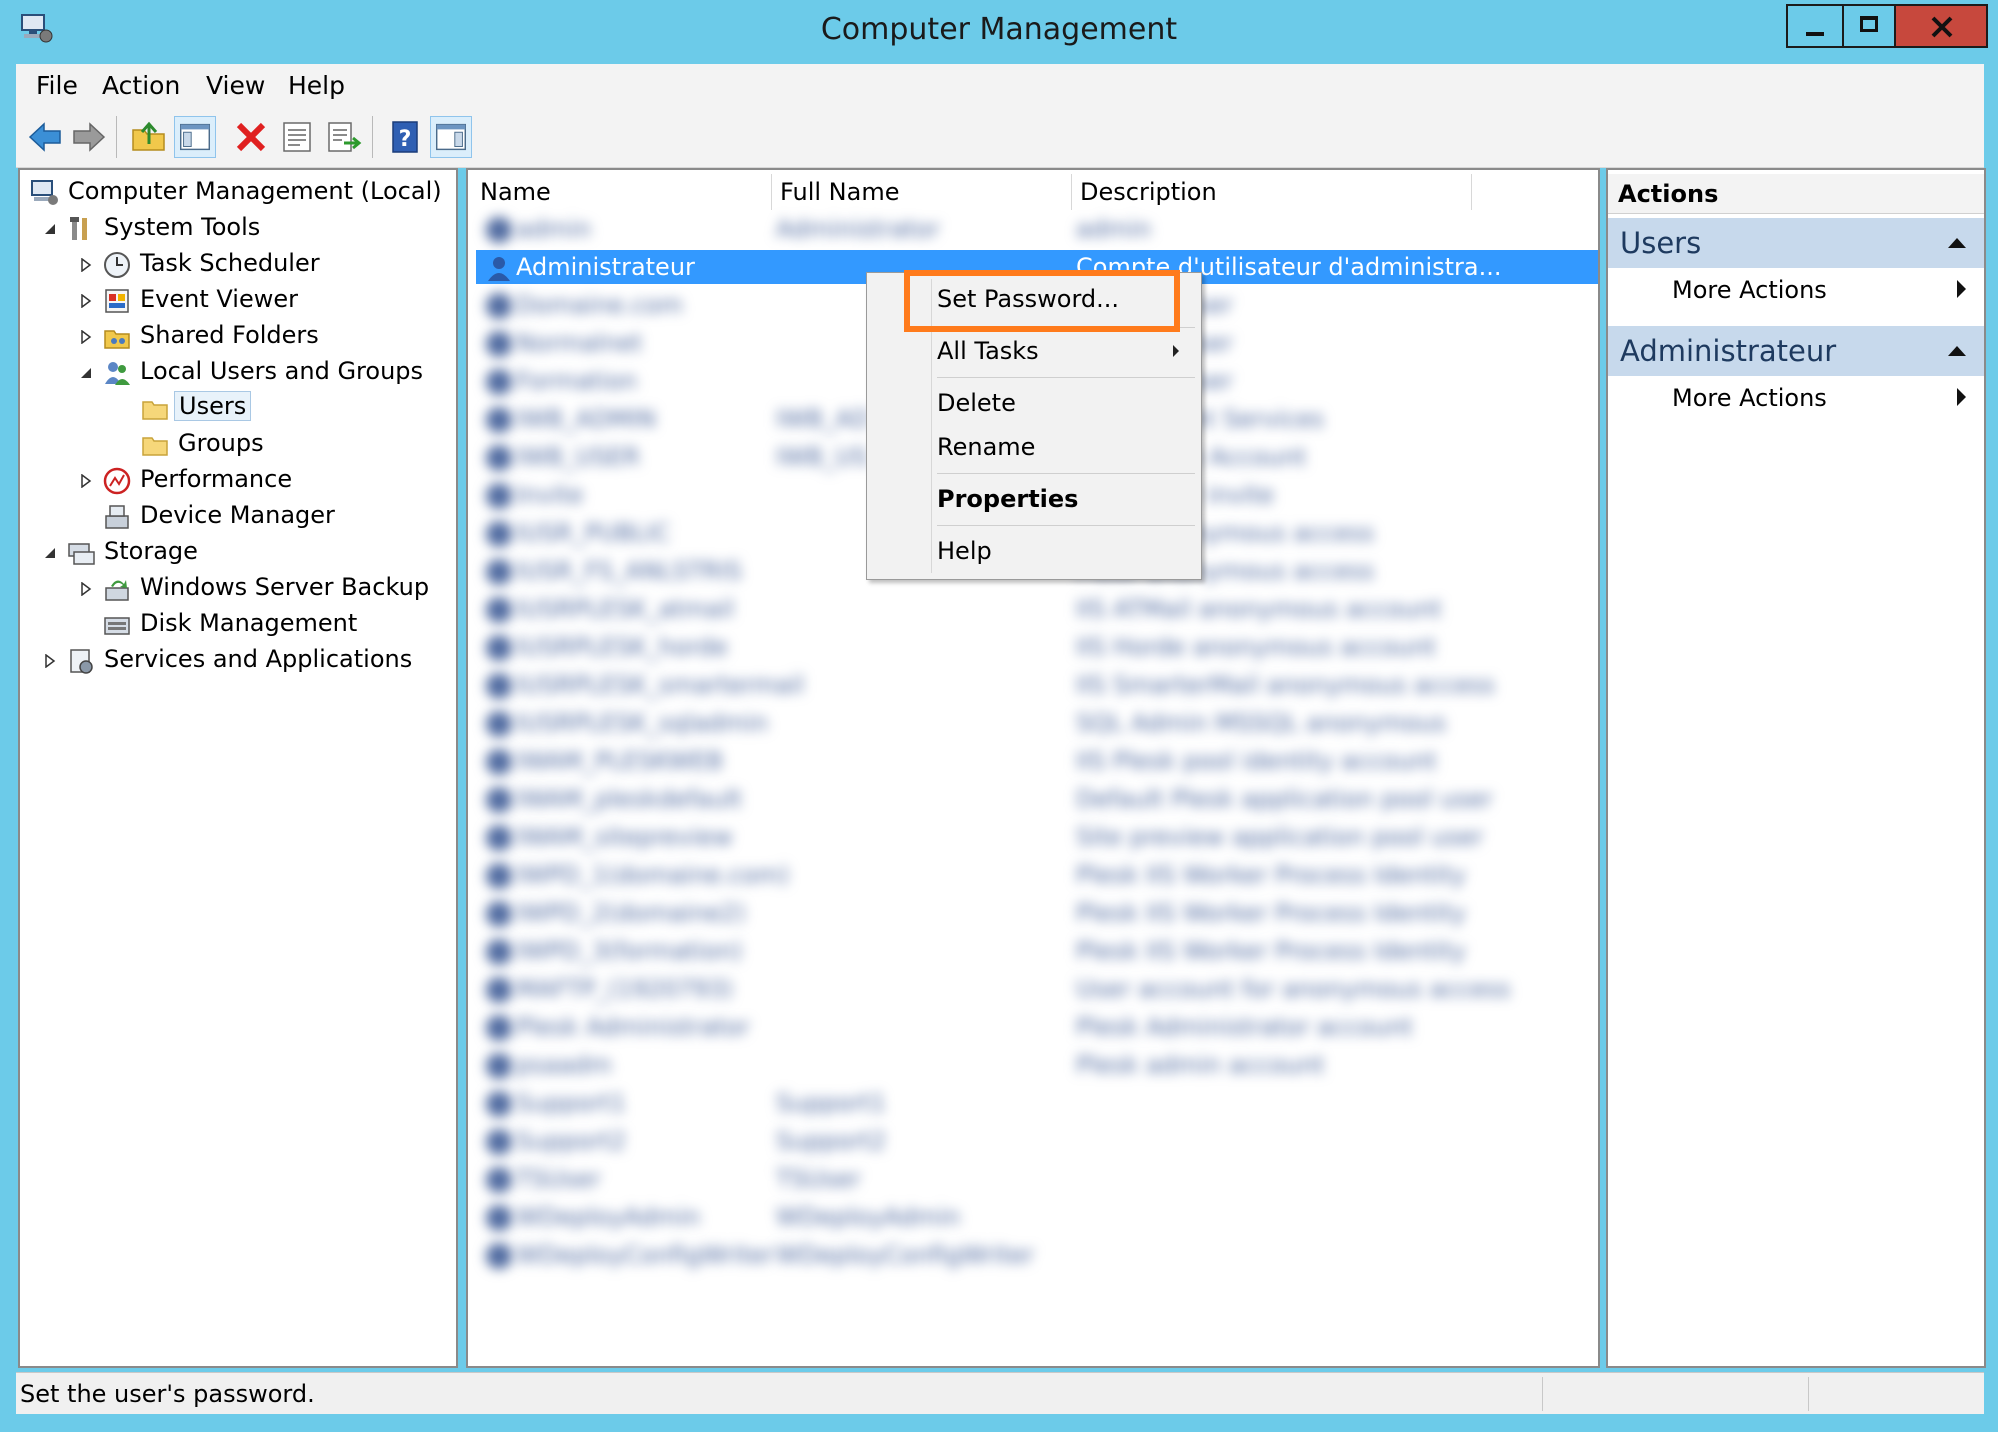 The image size is (1998, 1432). What do you see at coordinates (986, 447) in the screenshot?
I see `menu-item-rename: Rename` at bounding box center [986, 447].